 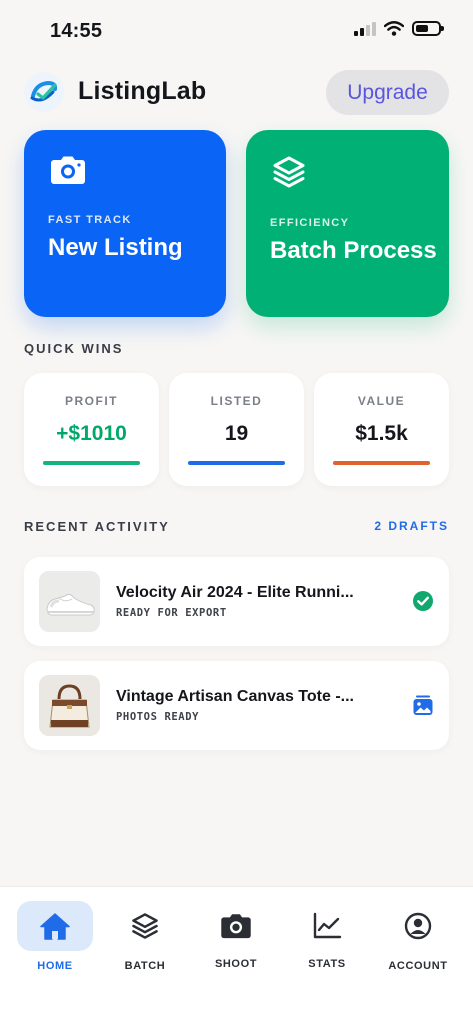 I want to click on stat-value: 19, so click(x=236, y=433).